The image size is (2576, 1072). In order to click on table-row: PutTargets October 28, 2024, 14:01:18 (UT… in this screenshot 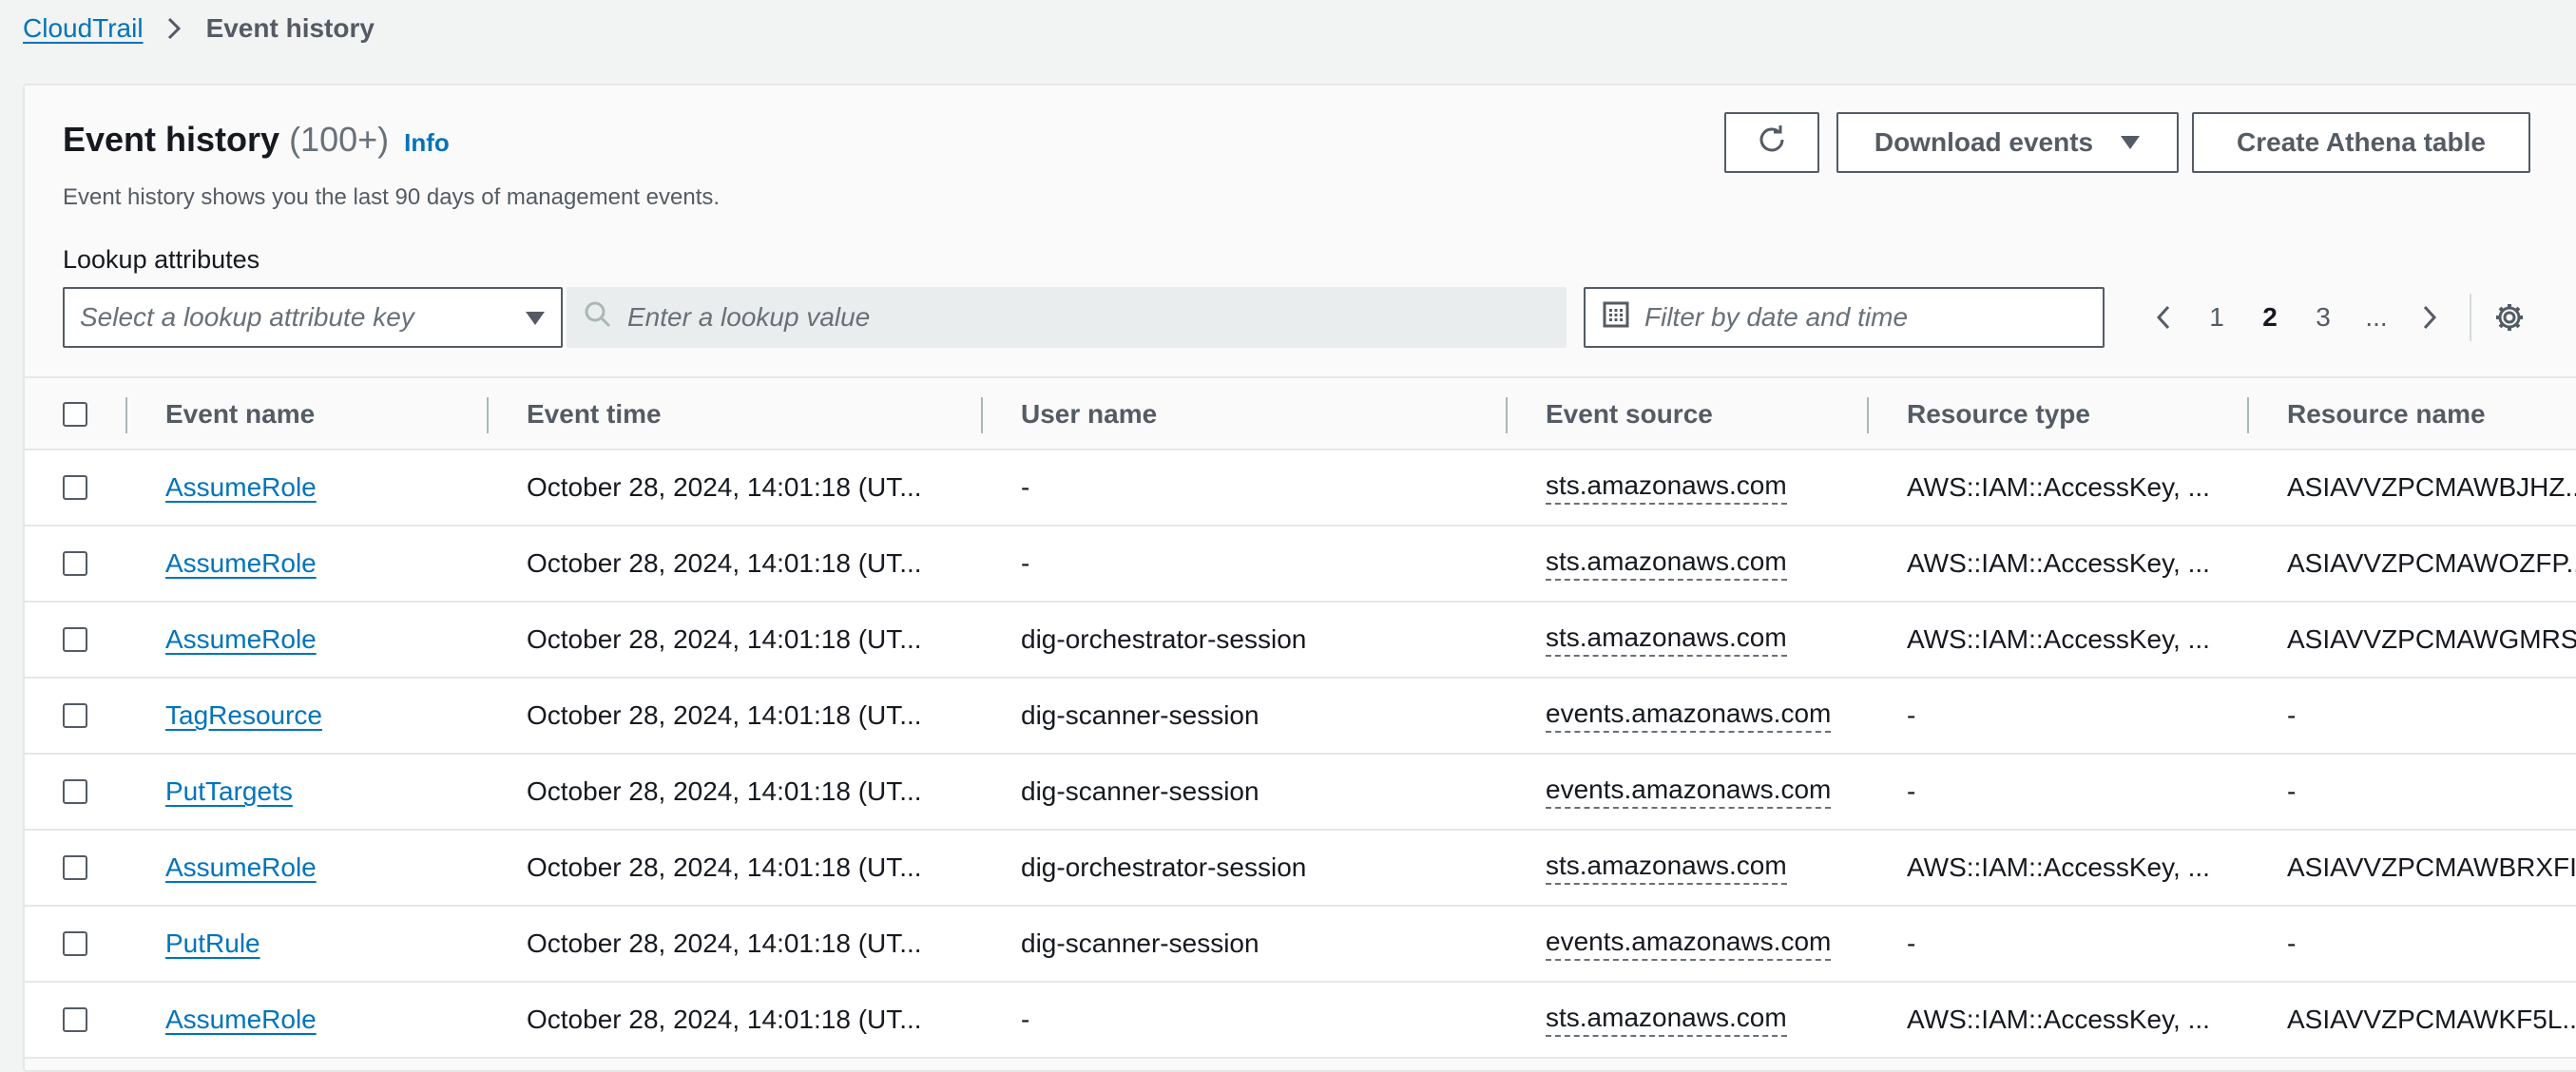, I will do `click(1300, 793)`.